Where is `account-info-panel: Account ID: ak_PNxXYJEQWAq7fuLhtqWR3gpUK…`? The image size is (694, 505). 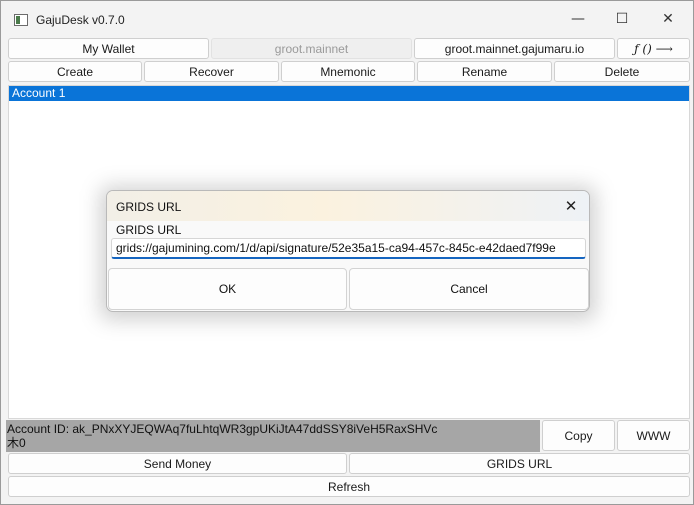 account-info-panel: Account ID: ak_PNxXYJEQWAq7fuLhtqWR3gpUK… is located at coordinates (273, 436).